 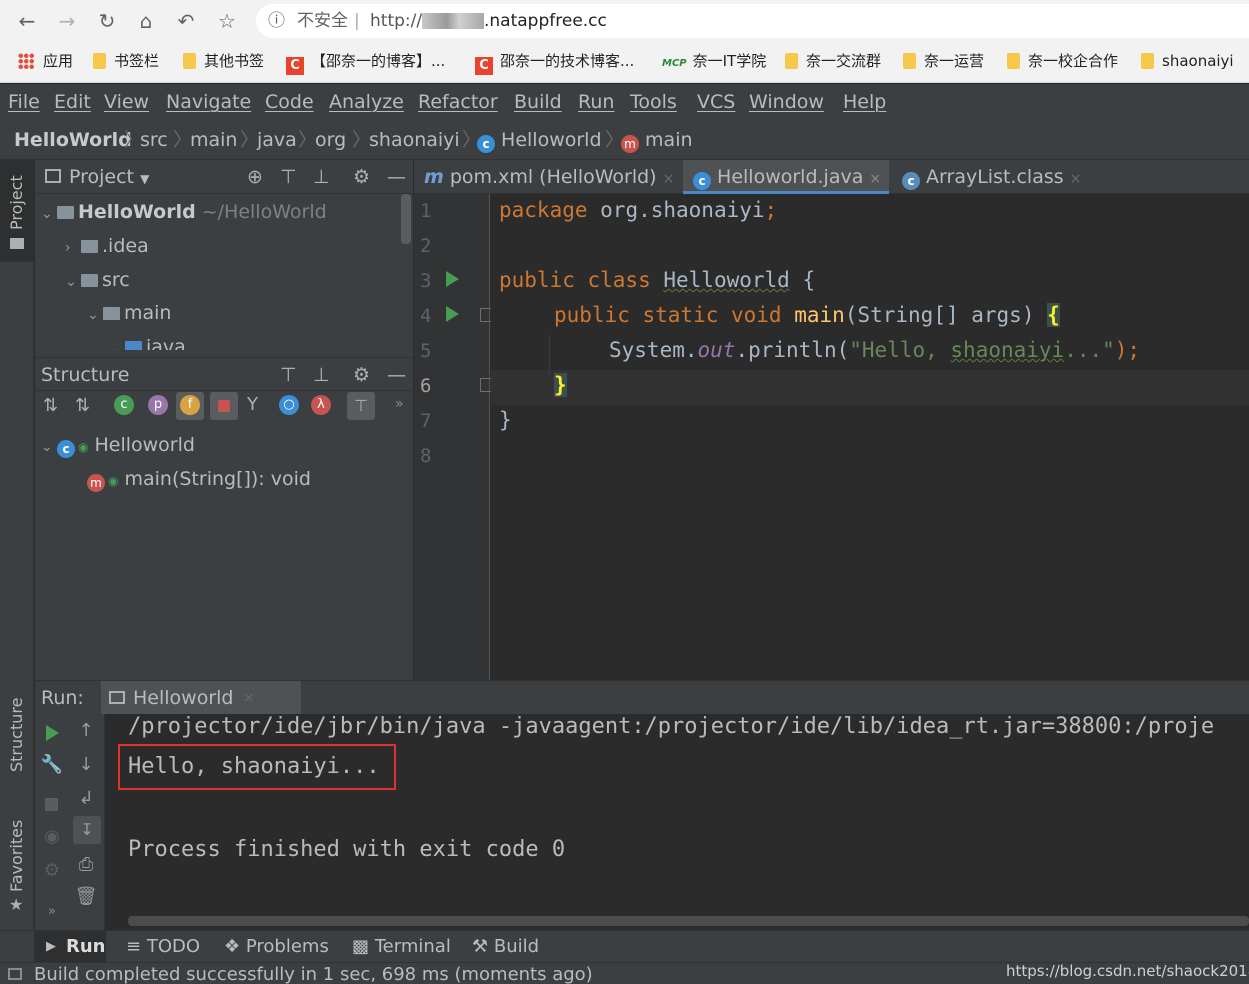 I want to click on address-bar: ⓘ 不安全 | http:// .natappfree.cc, so click(x=752, y=21).